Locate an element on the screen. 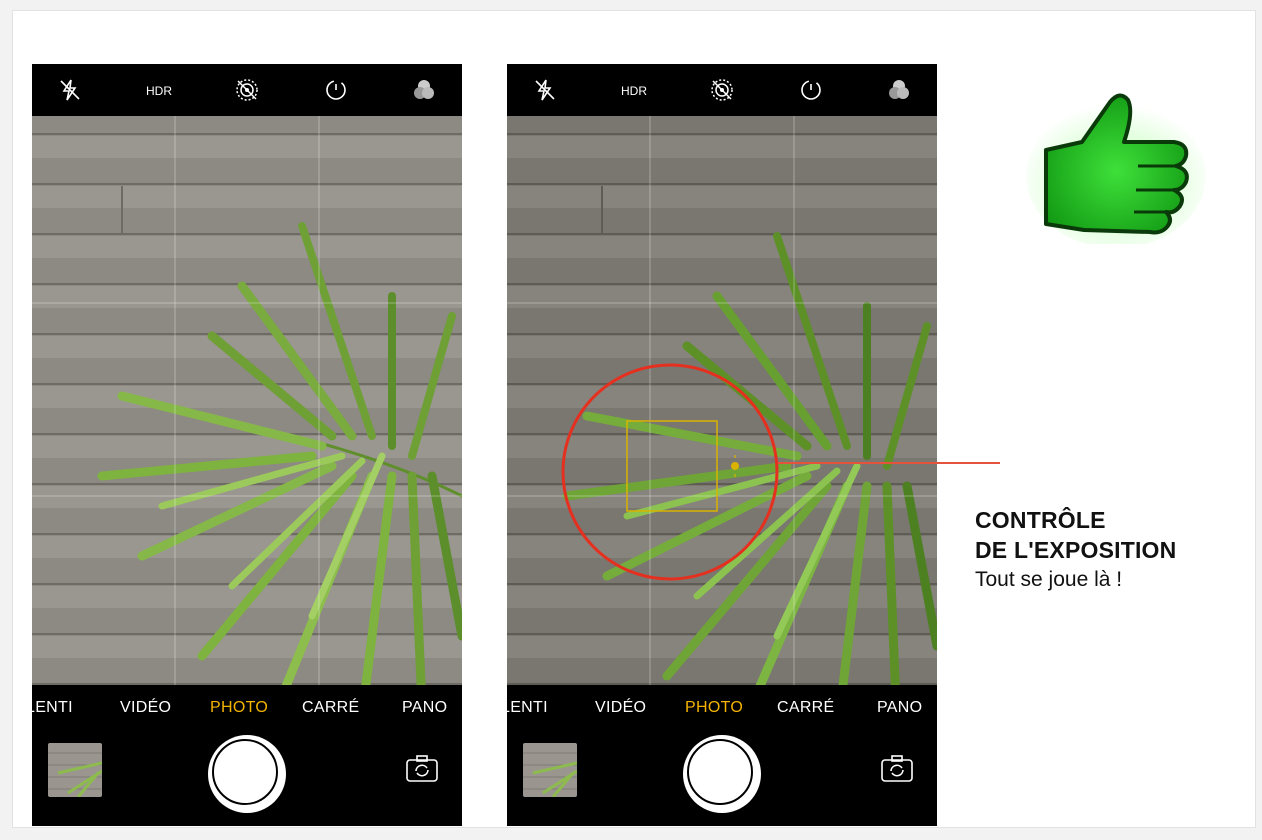 This screenshot has width=1262, height=840. thumbs-up-icon is located at coordinates (1116, 166).